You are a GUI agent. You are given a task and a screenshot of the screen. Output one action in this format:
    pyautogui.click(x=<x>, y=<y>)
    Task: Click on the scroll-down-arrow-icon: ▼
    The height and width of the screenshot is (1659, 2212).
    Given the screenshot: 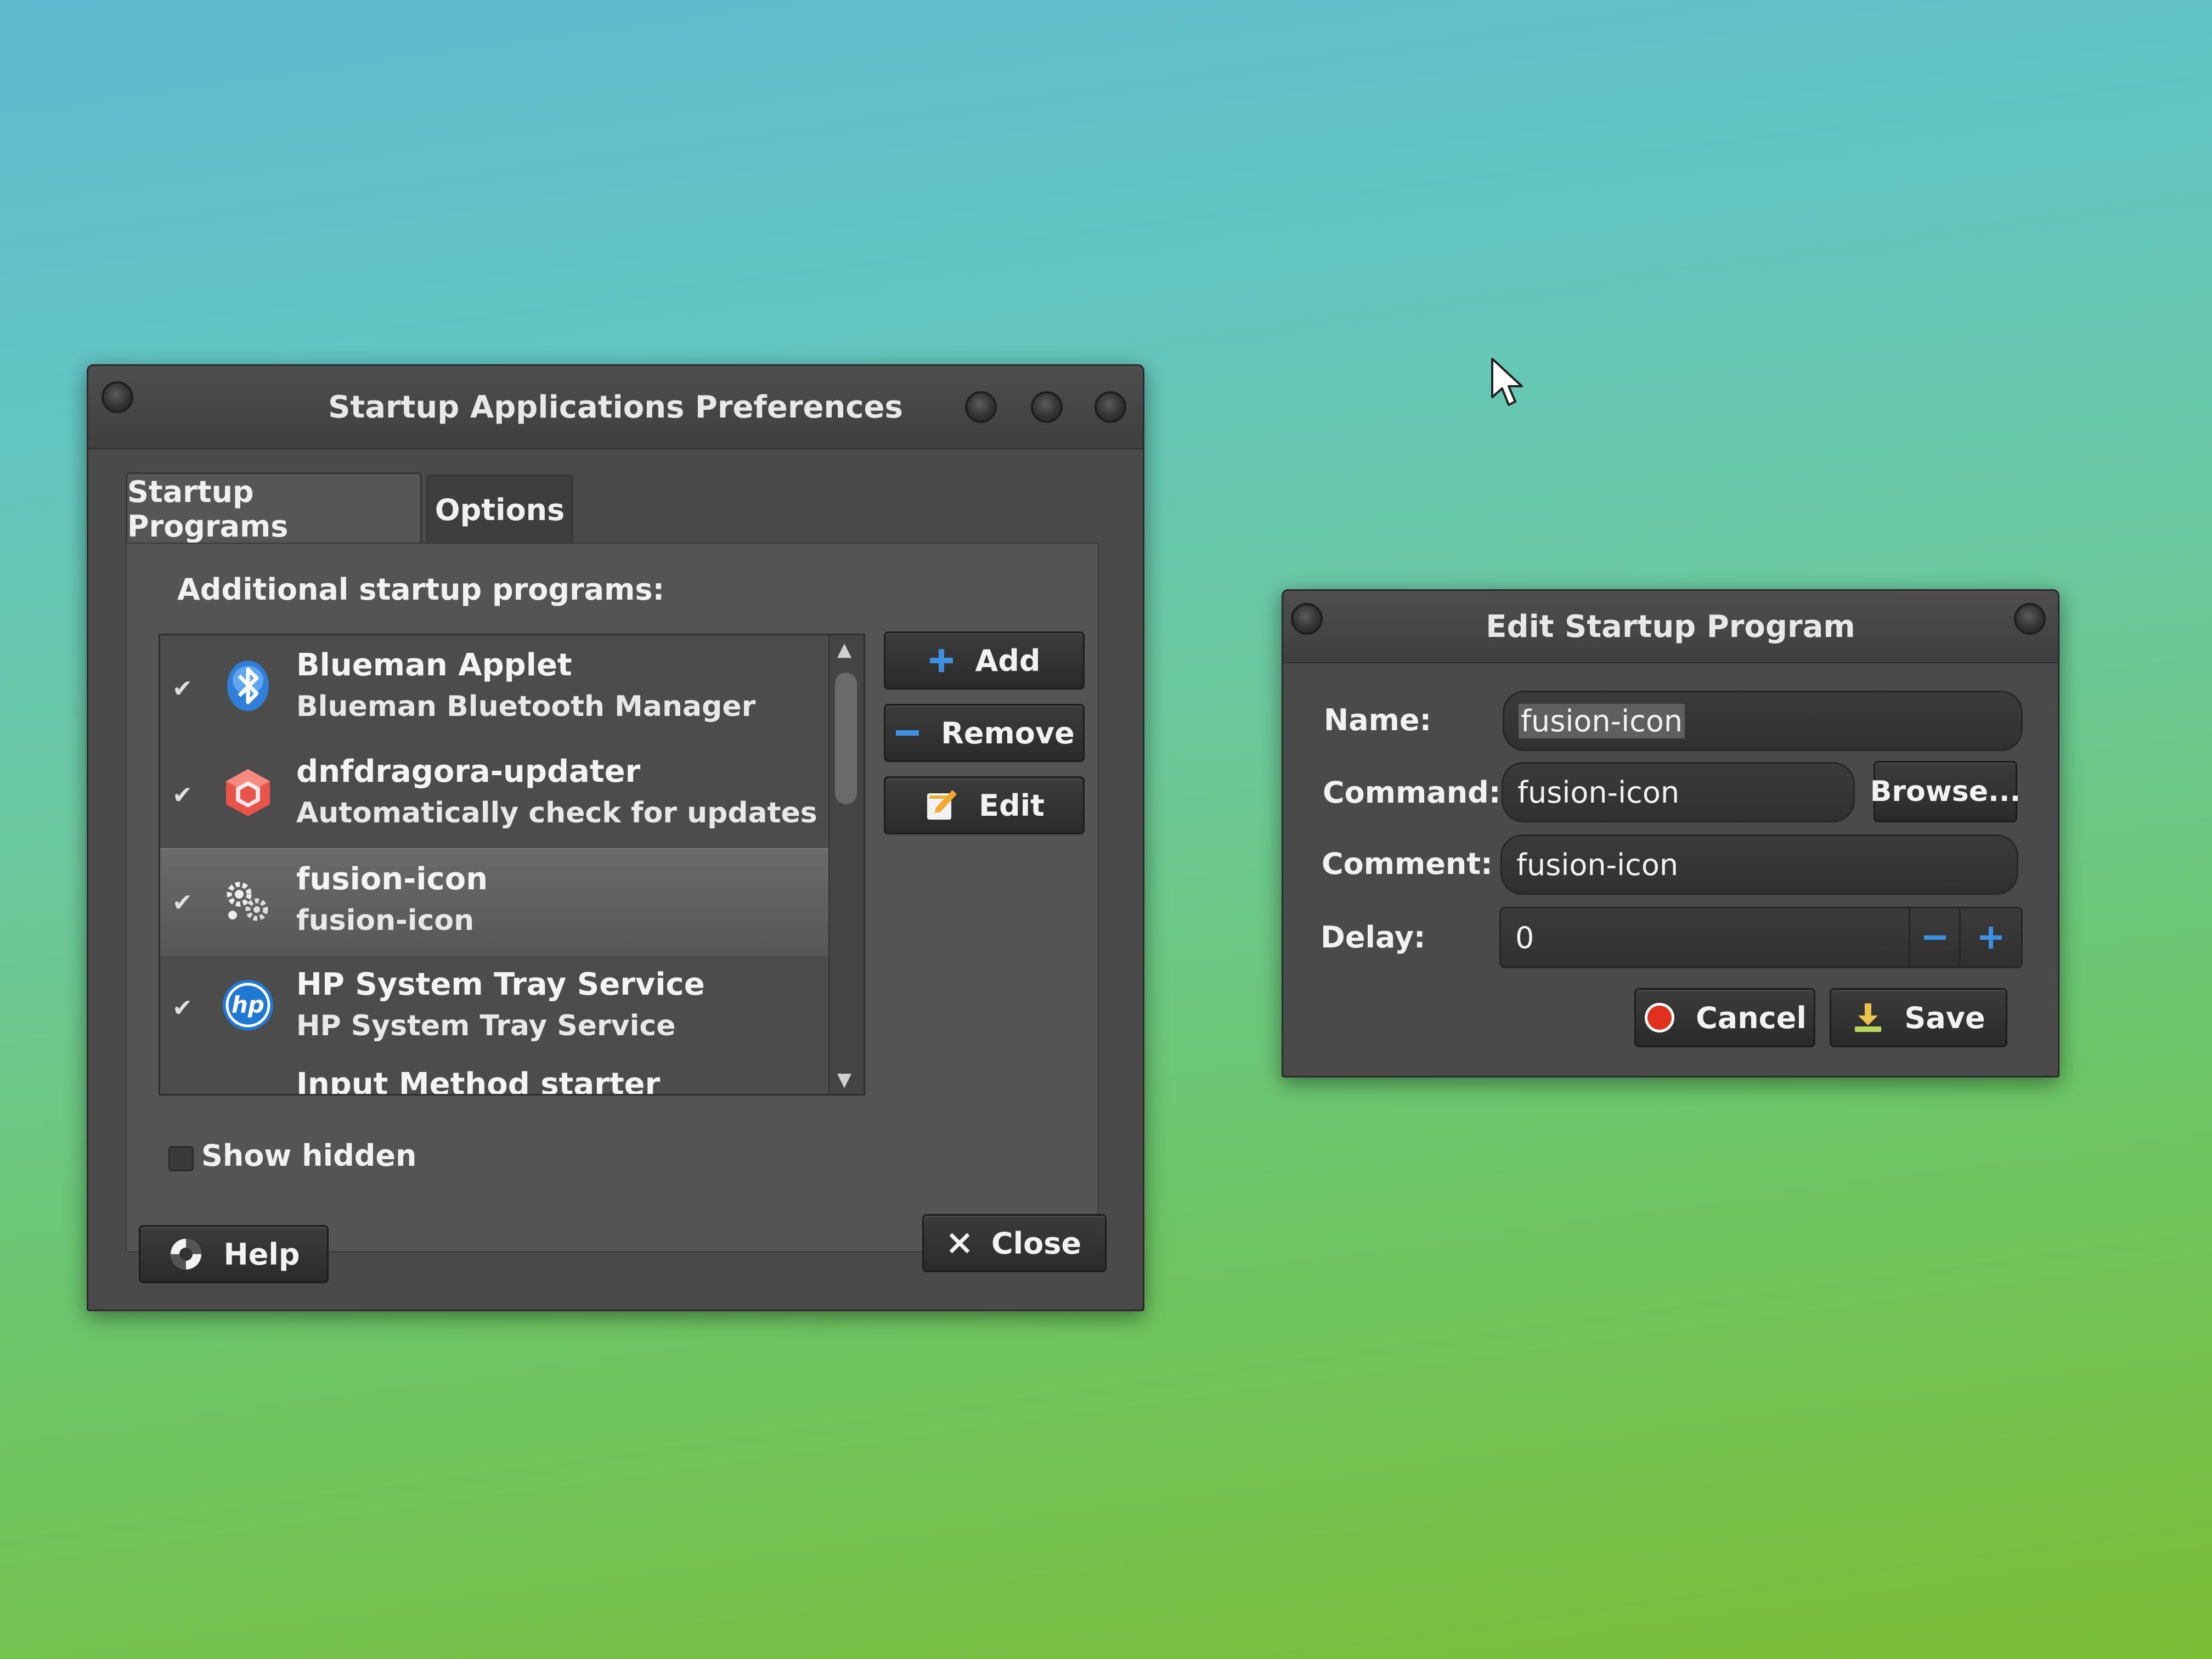 What is the action you would take?
    pyautogui.click(x=844, y=1080)
    